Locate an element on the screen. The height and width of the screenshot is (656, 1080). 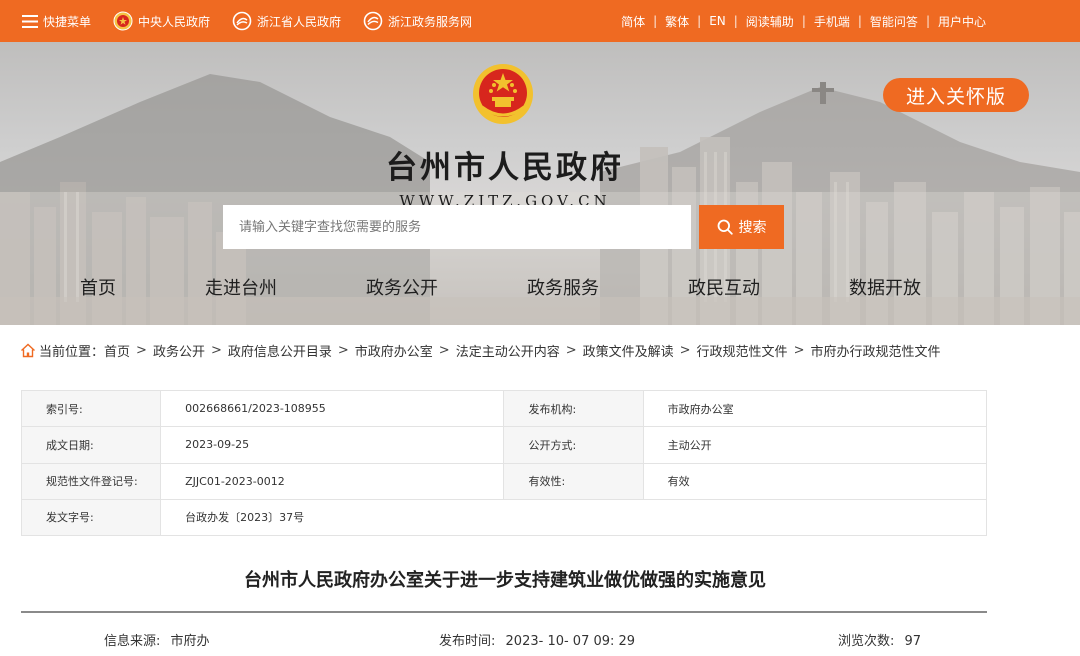
main-nav: 首页 走进台州 政务公开 政务服务 政民互动 数据开放 is located at coordinates (540, 289).